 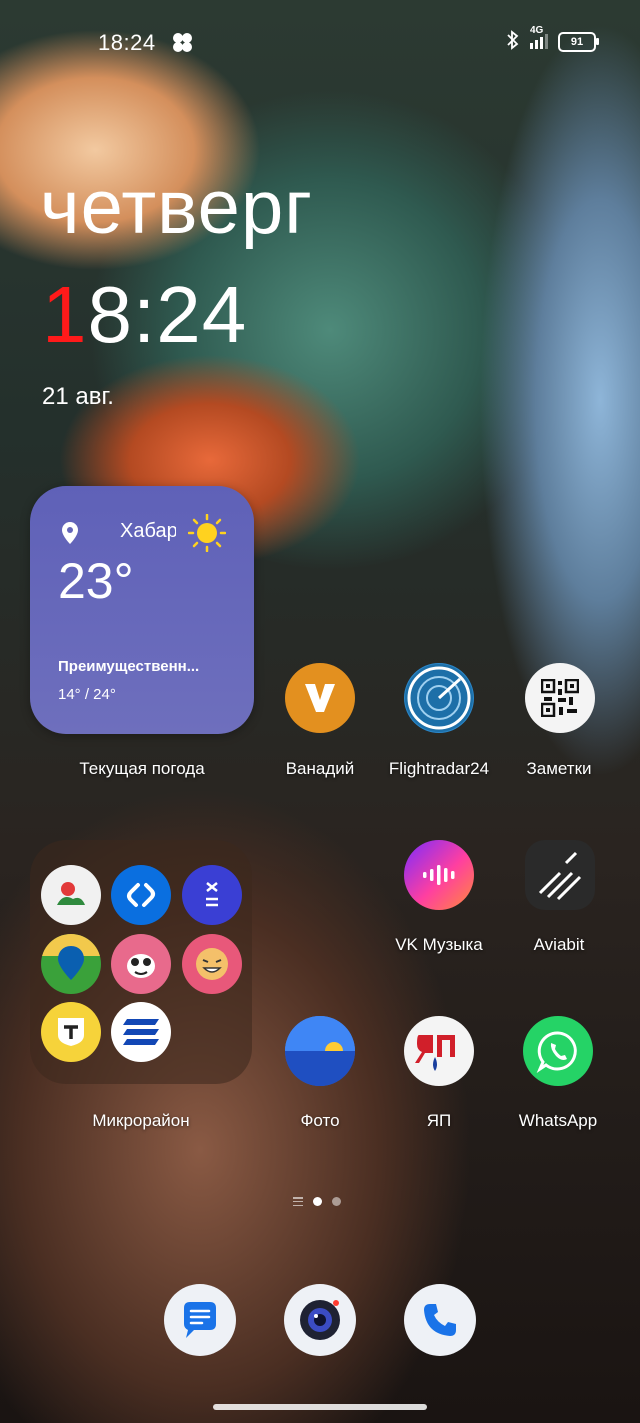 I want to click on vk-music-app-label: VK Музыка, so click(x=439, y=944).